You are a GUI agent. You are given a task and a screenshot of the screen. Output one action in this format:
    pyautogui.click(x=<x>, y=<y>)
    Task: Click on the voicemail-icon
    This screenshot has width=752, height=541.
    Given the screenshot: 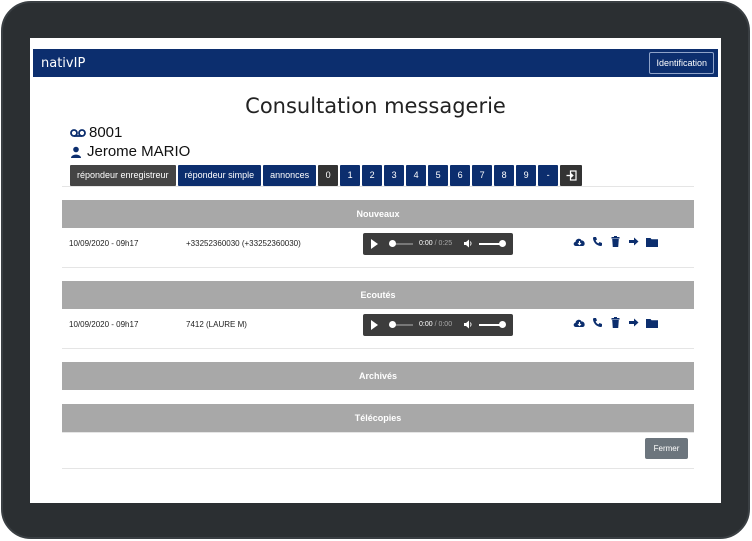 What is the action you would take?
    pyautogui.click(x=78, y=132)
    